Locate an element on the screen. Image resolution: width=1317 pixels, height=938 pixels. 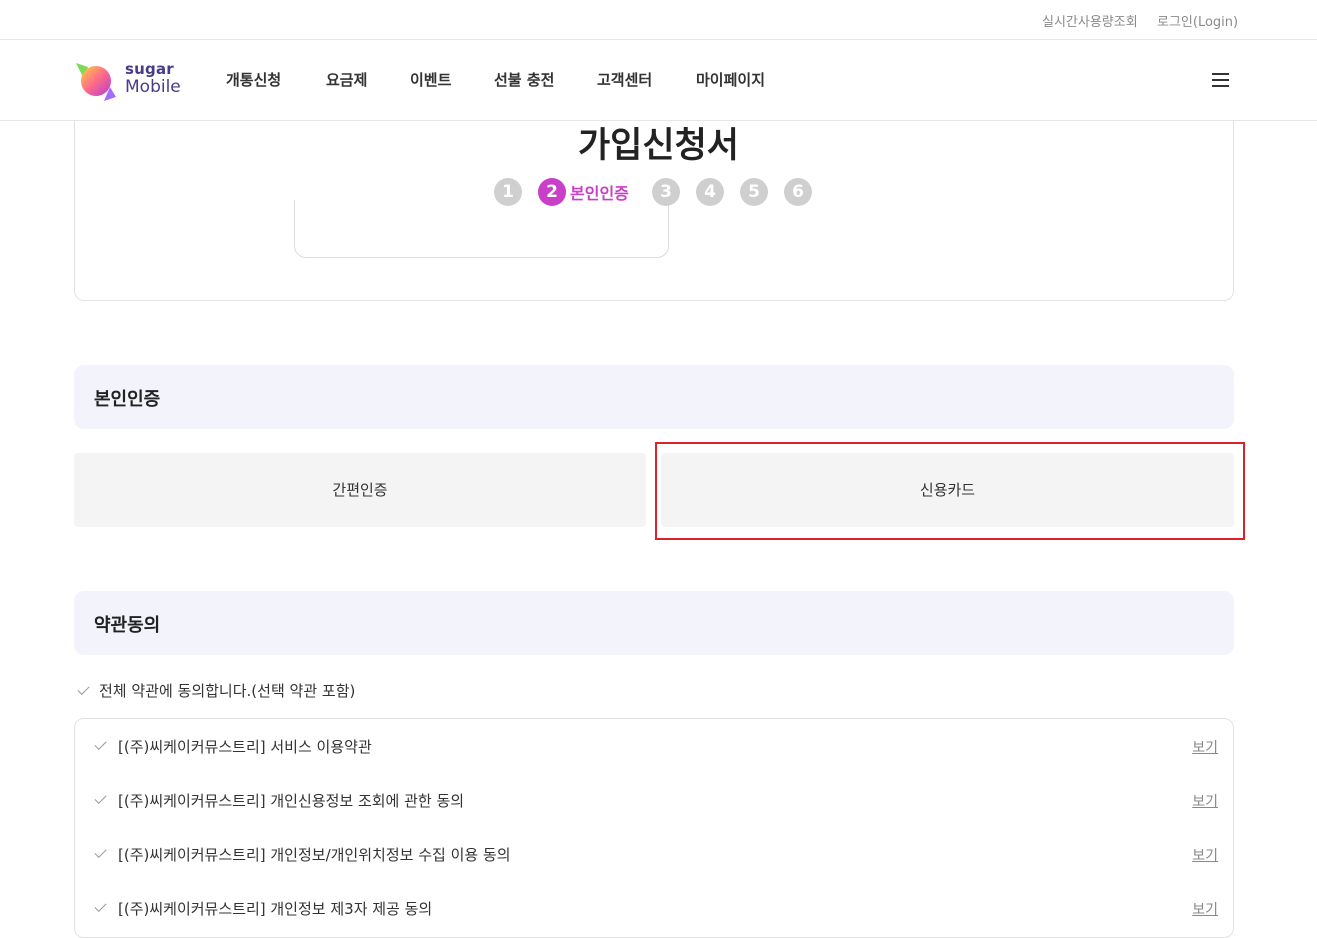
term-label: [(주)씨케이커뮤스트리] 개인신용정보 조회에 관한 동의 is located at coordinates (291, 800).